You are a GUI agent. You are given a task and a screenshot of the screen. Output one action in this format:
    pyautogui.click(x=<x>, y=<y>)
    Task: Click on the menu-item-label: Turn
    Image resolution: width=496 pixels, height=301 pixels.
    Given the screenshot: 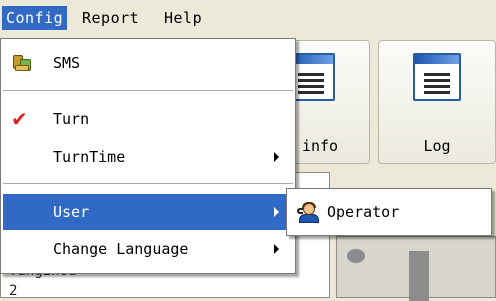 What is the action you would take?
    pyautogui.click(x=71, y=119)
    